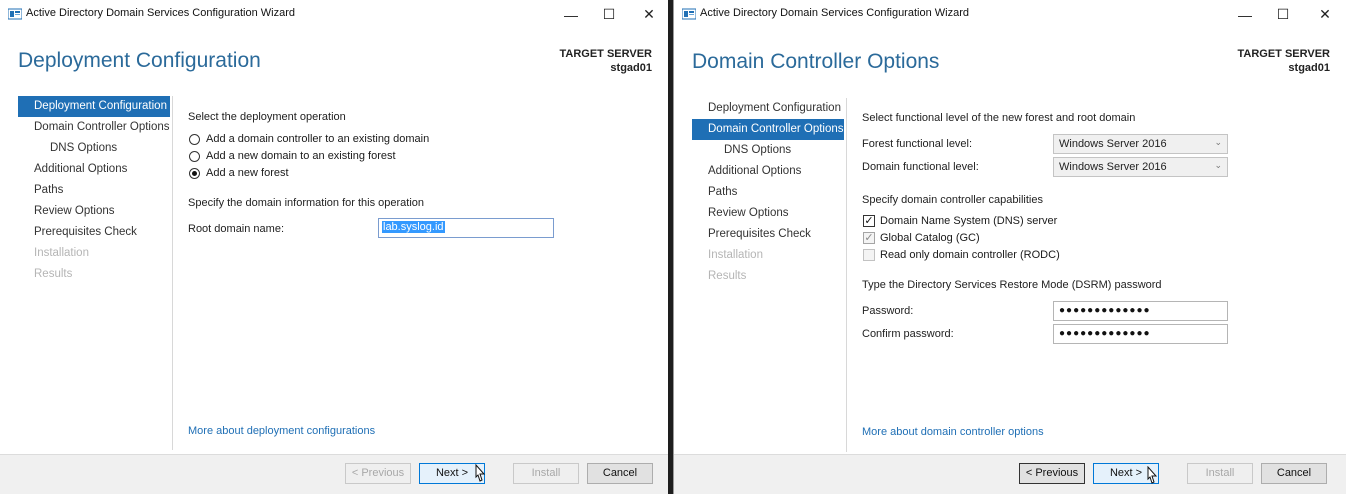 The height and width of the screenshot is (494, 1346). I want to click on checkbox-global-catalog: ✓ Global Catalog (GC), so click(921, 238).